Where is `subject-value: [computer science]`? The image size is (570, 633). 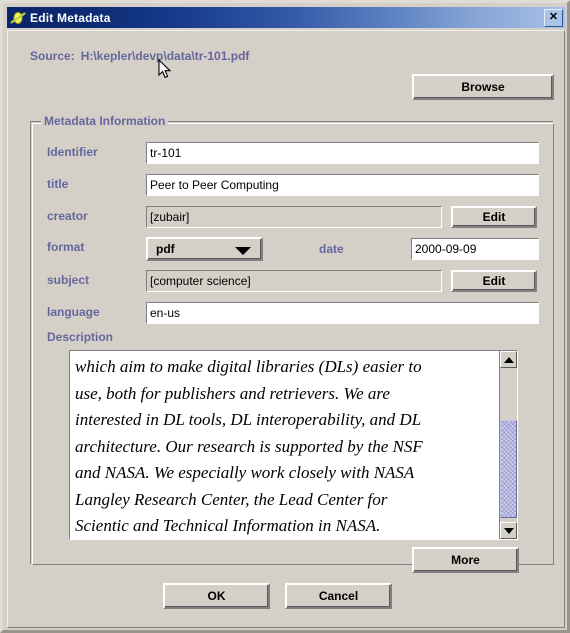
subject-value: [computer science] is located at coordinates (294, 281).